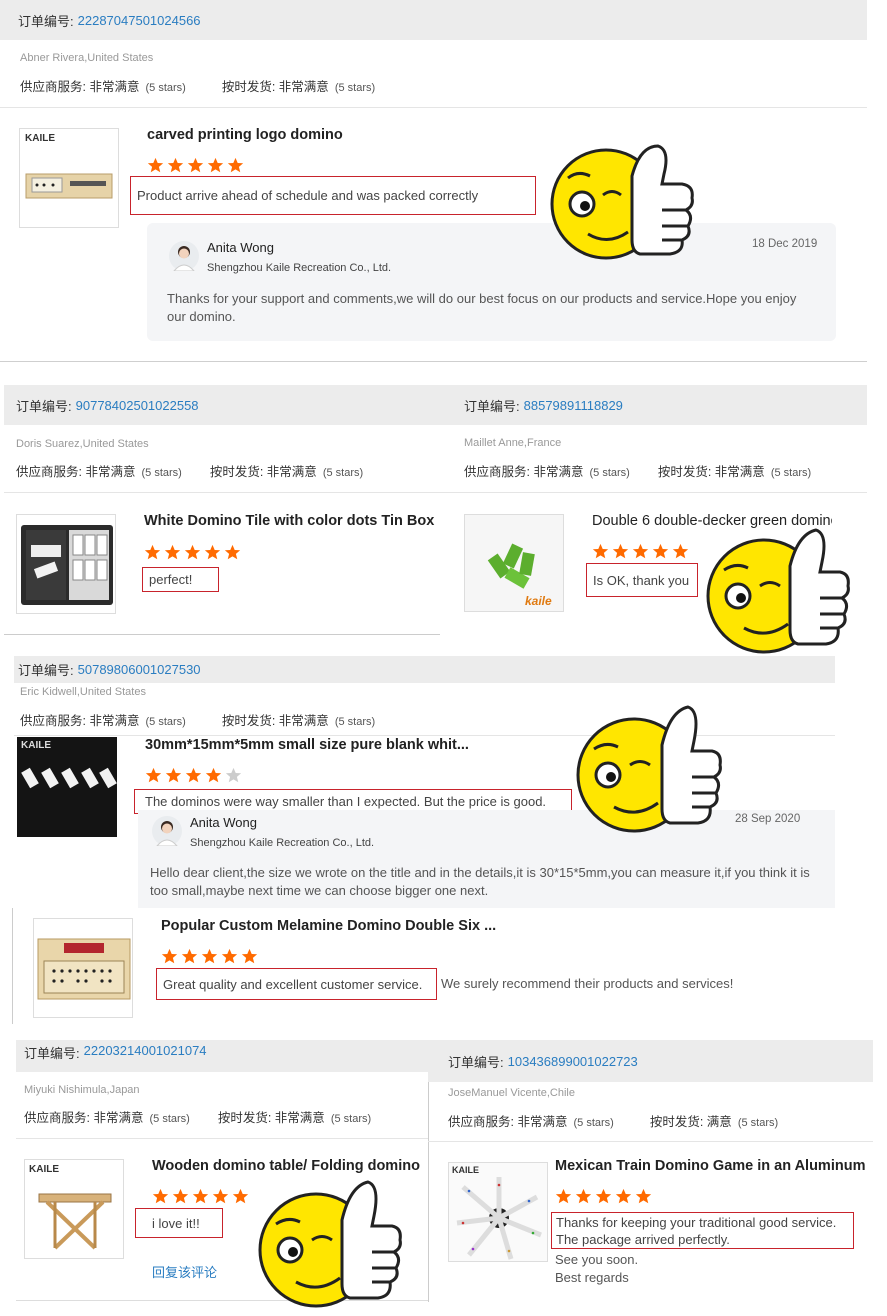  I want to click on order-number-link: 22287047501024566, so click(139, 20).